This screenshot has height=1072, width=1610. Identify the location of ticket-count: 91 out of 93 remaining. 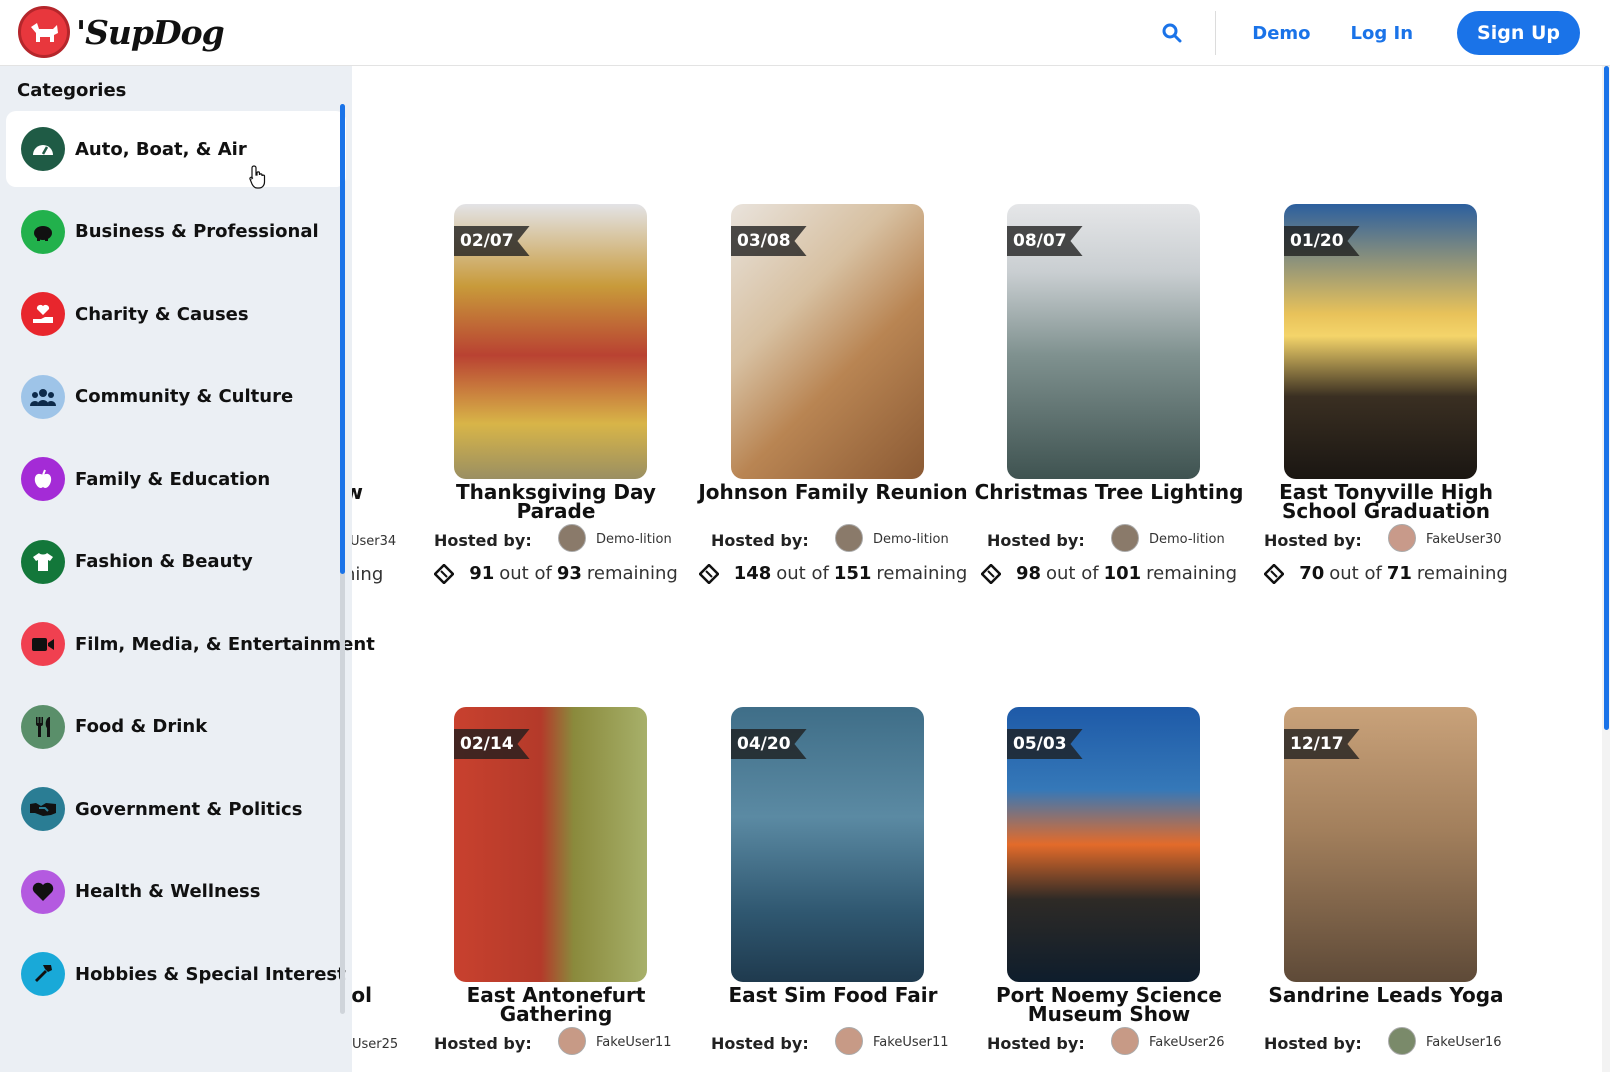
(556, 573).